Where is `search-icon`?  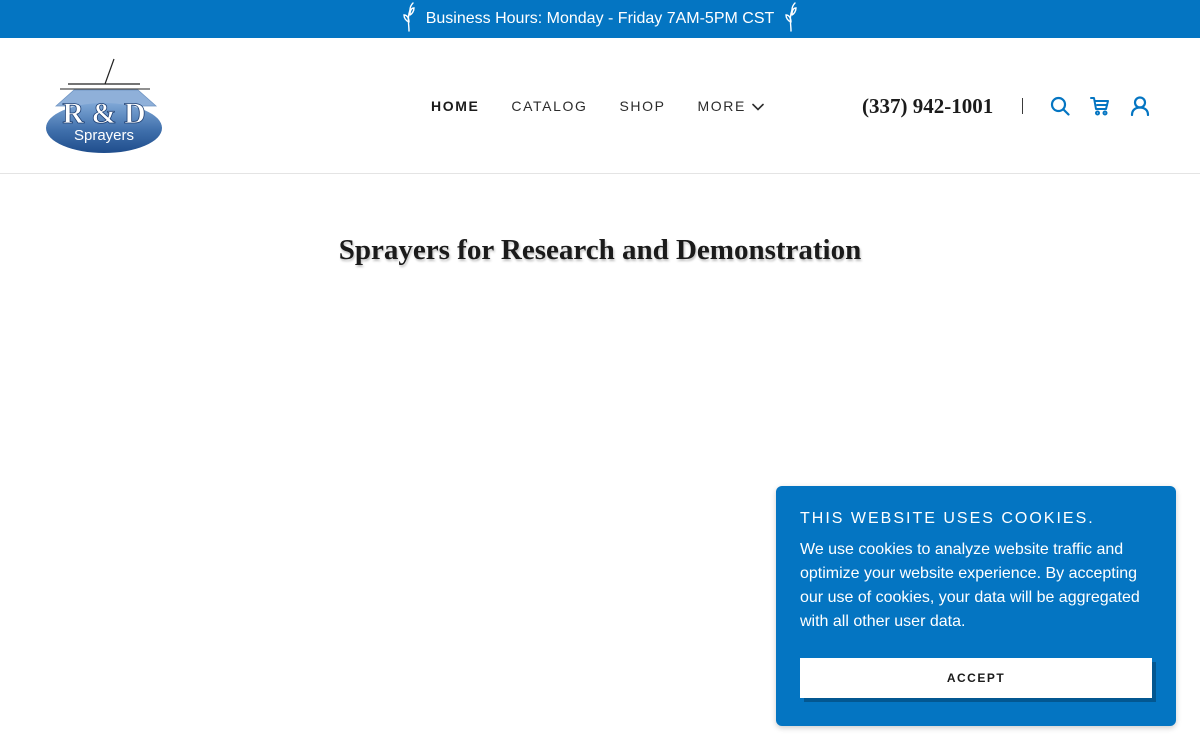 search-icon is located at coordinates (1060, 106).